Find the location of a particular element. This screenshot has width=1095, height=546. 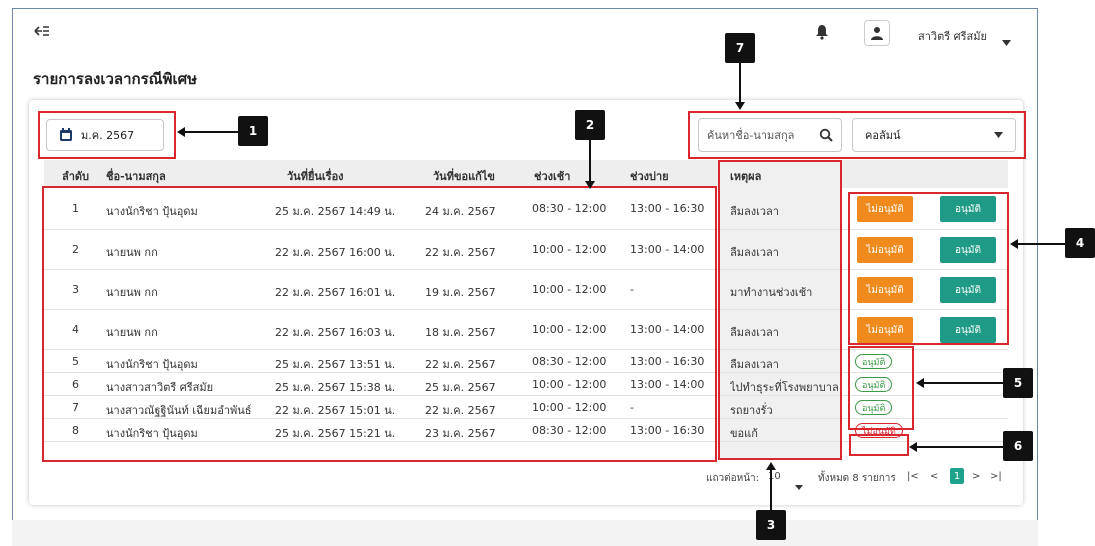

last-page-icon: >| is located at coordinates (996, 476).